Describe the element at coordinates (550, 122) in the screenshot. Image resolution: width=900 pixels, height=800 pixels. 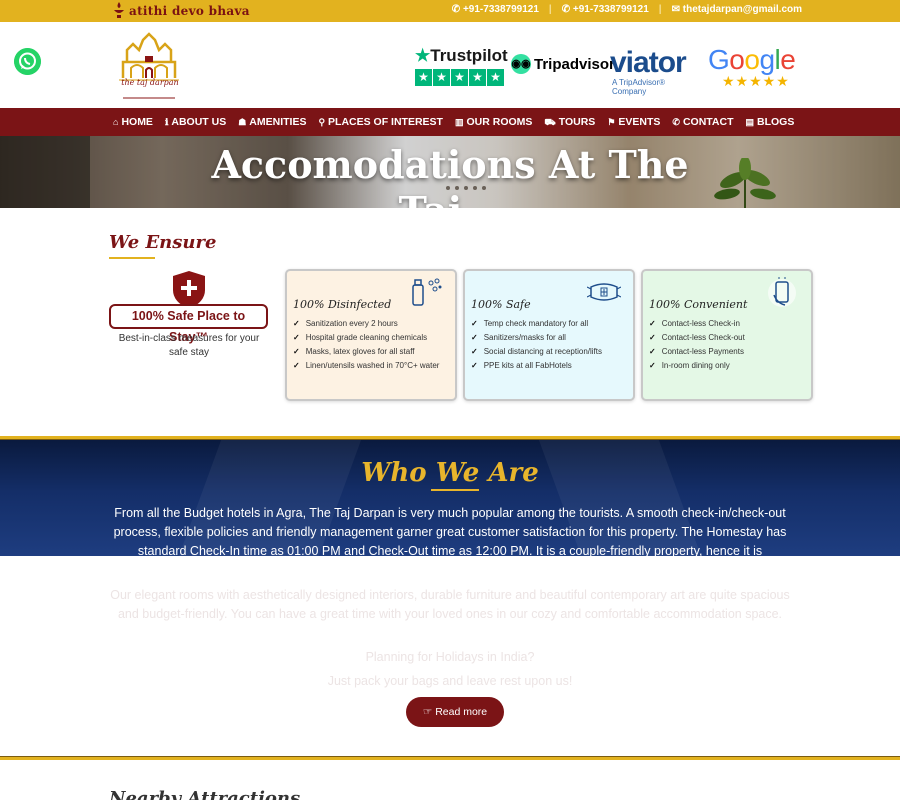
I see `suitcase-icon: ⛟` at that location.